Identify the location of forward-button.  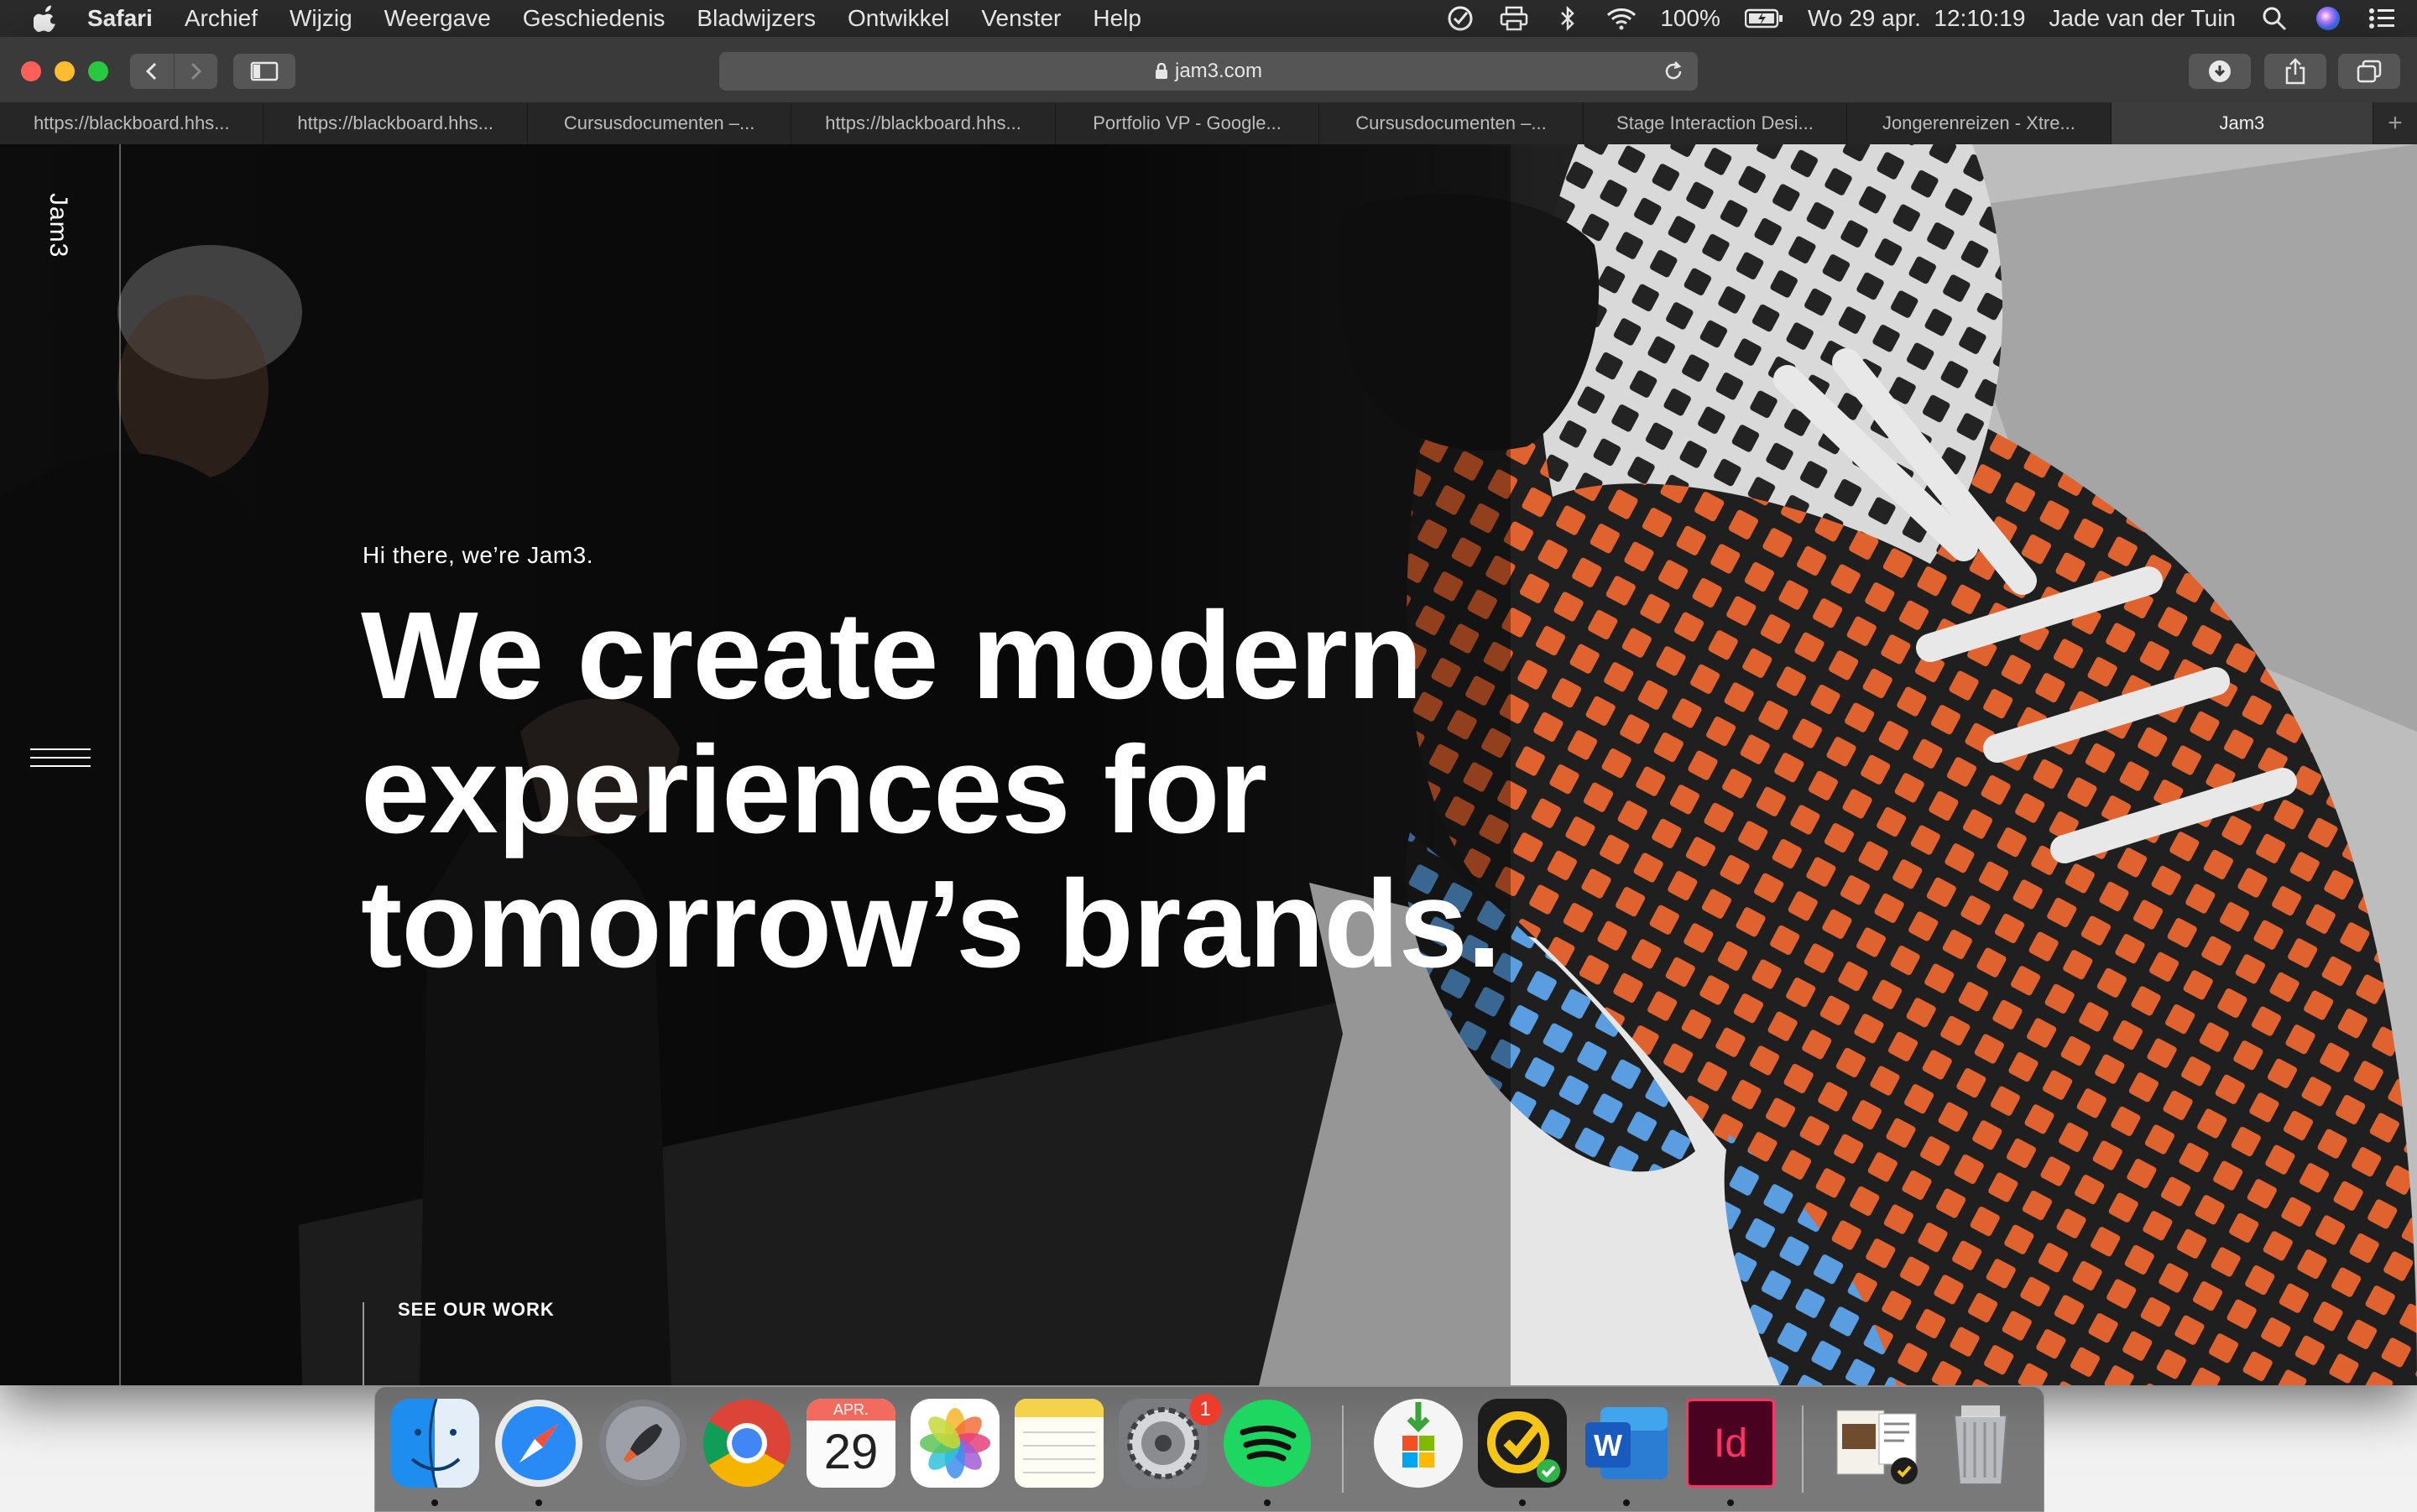
(195, 71).